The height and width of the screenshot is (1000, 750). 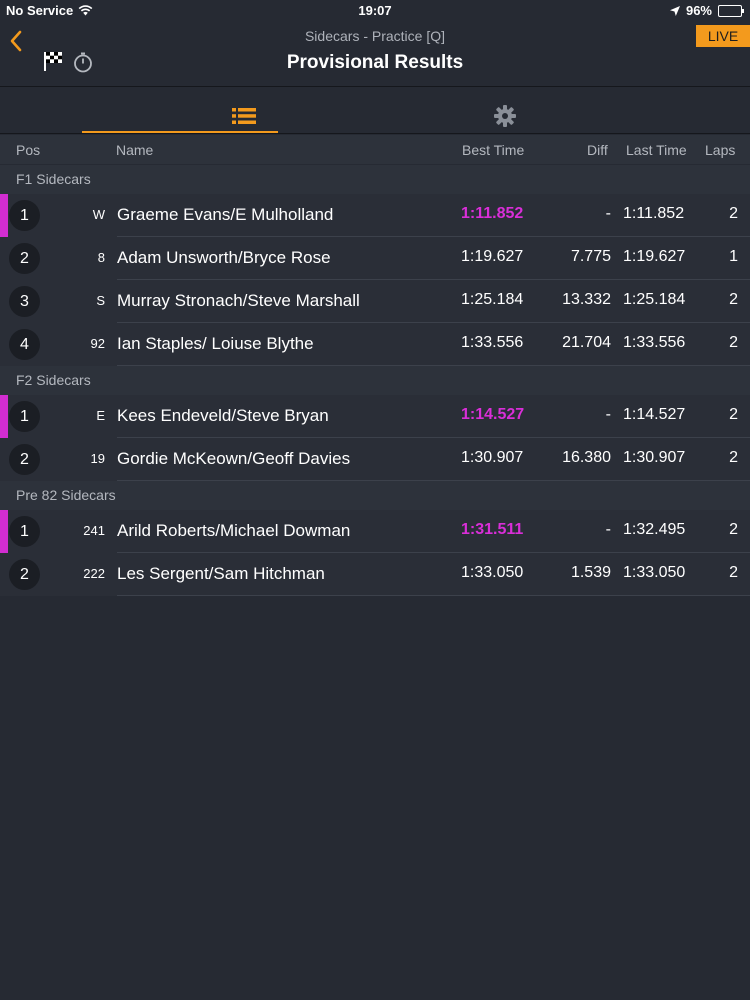 I want to click on last-time: 1:11.852, so click(x=654, y=213).